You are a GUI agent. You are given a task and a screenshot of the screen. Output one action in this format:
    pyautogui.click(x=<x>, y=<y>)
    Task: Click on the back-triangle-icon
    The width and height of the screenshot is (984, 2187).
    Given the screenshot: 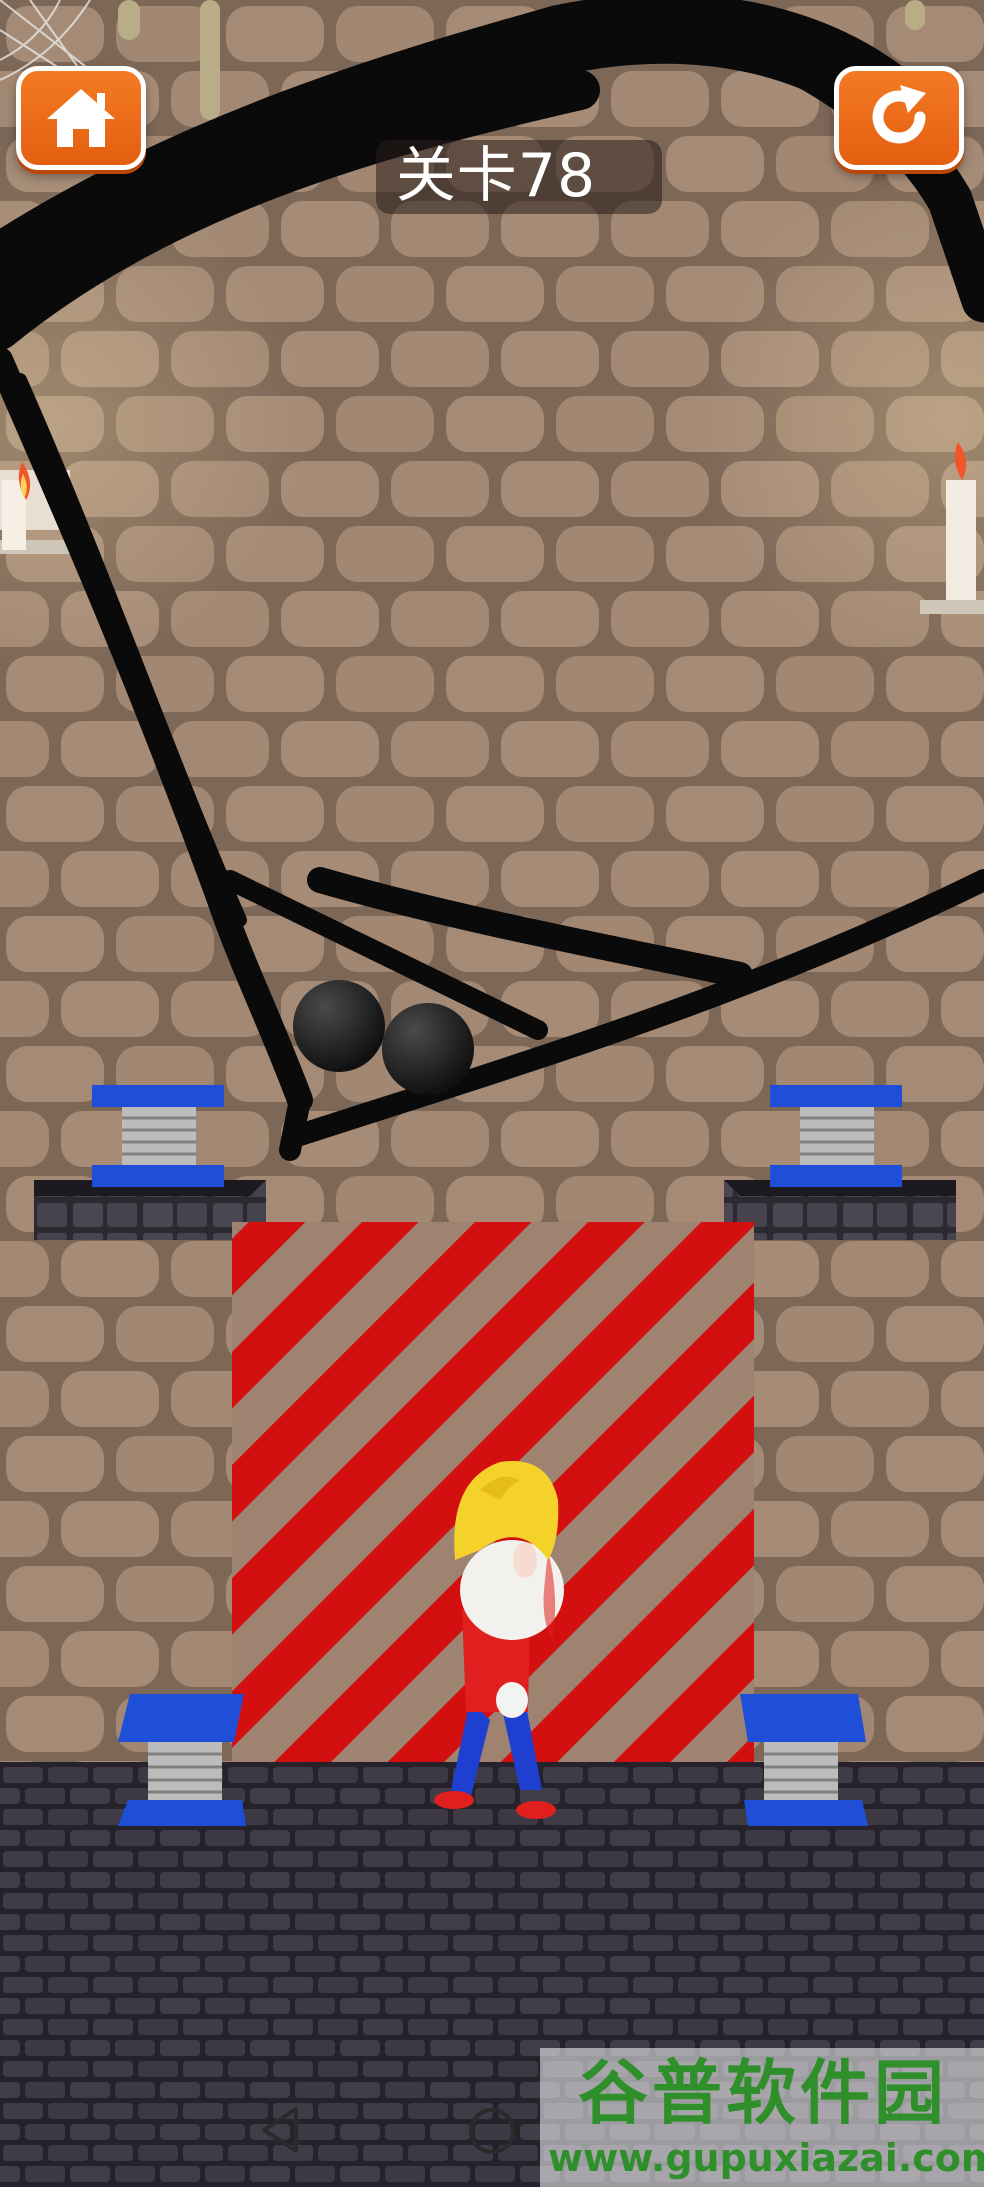 What is the action you would take?
    pyautogui.click(x=280, y=2130)
    